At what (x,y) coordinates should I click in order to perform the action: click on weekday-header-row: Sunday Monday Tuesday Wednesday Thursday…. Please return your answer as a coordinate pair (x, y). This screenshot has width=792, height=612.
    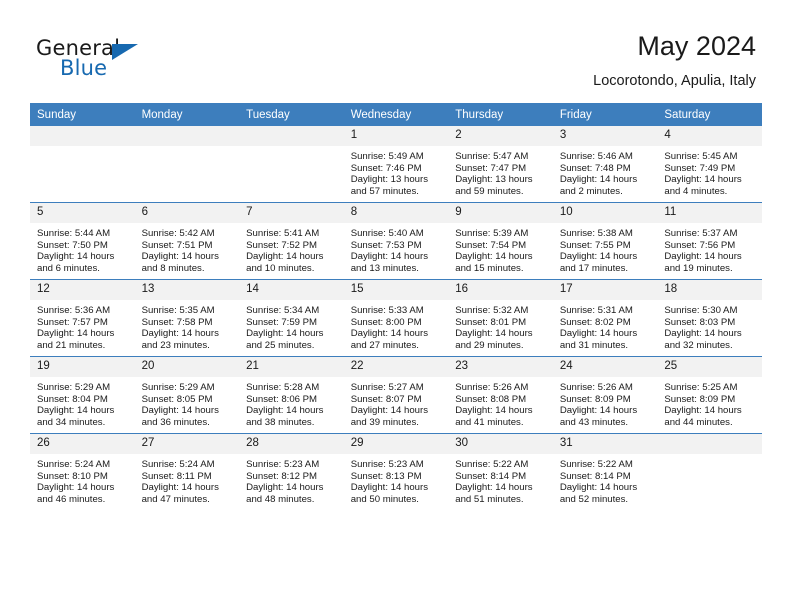
    Looking at the image, I should click on (396, 114).